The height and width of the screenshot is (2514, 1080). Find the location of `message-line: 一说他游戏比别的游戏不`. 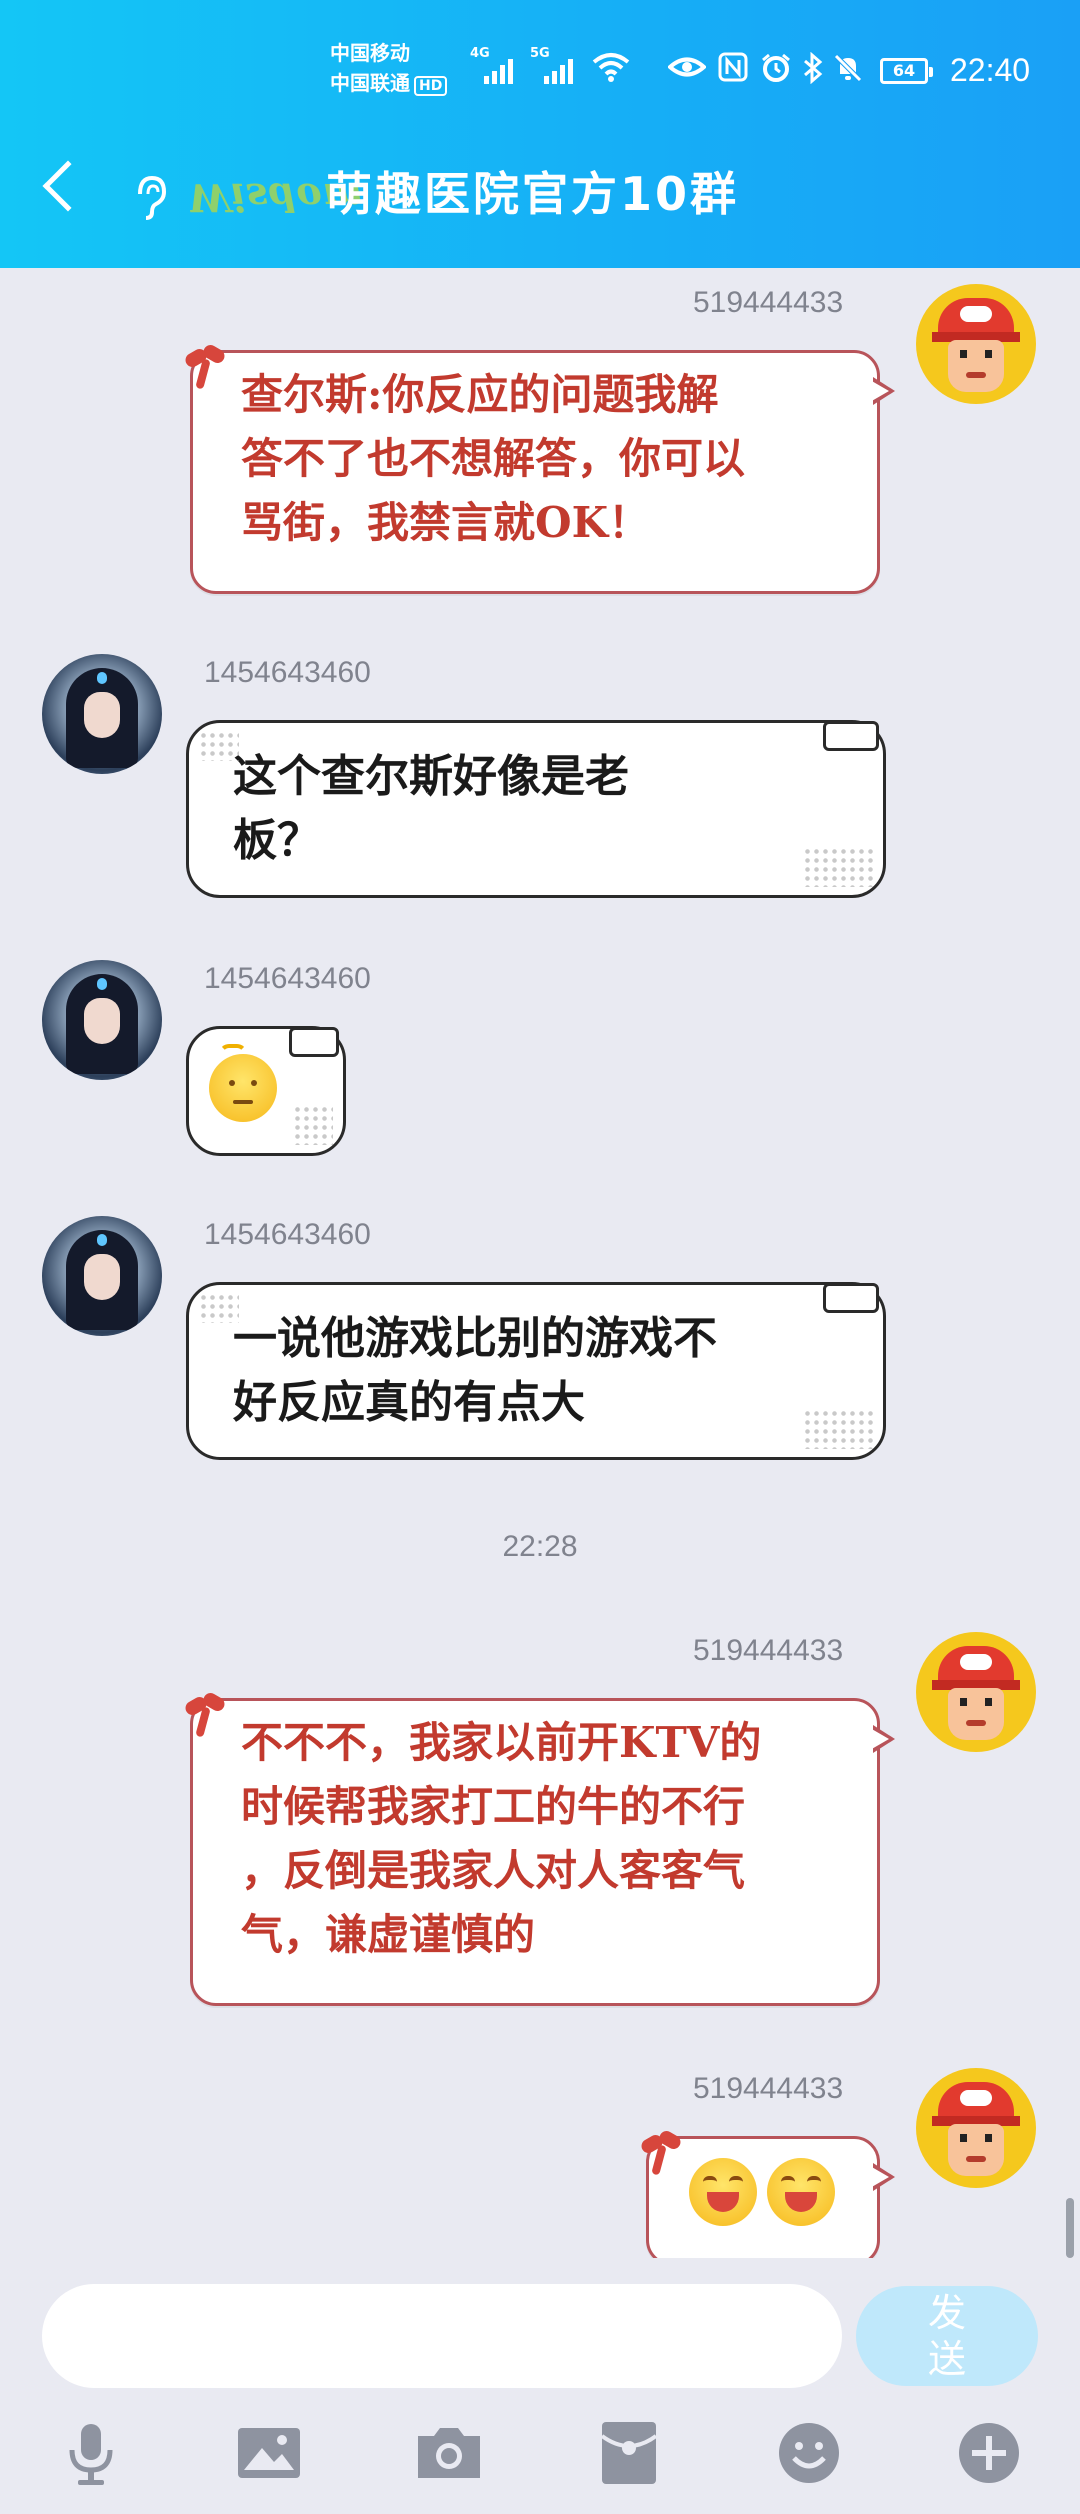

message-line: 一说他游戏比别的游戏不 is located at coordinates (475, 1338).